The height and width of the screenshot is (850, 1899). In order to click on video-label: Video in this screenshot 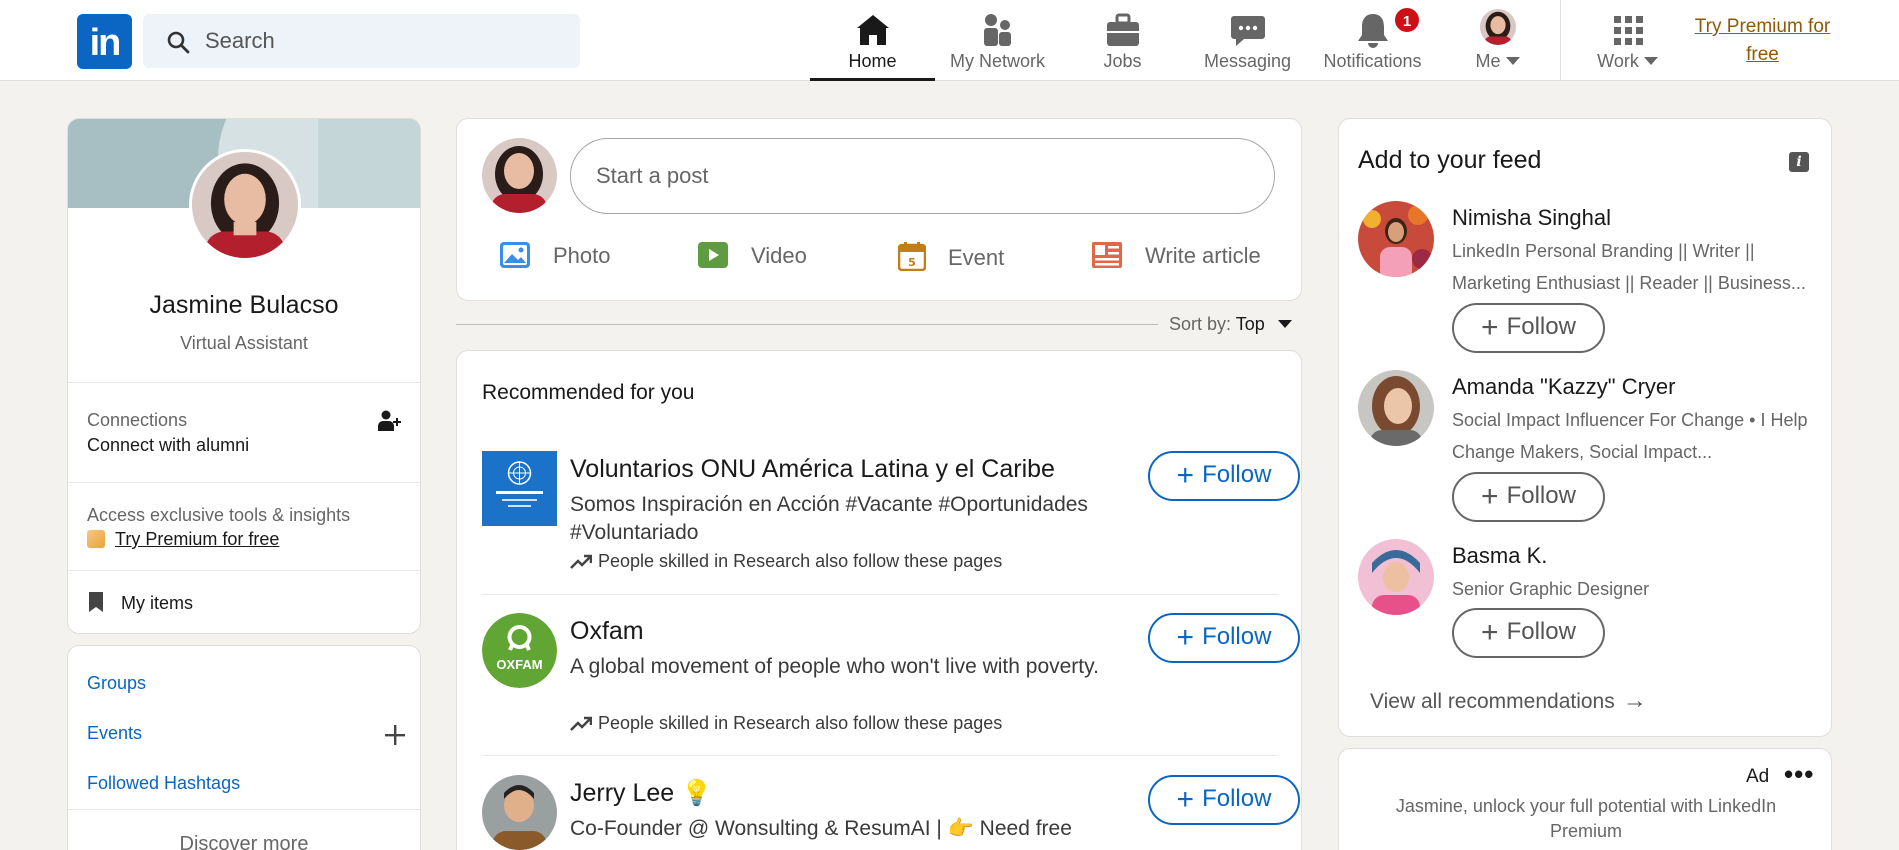, I will do `click(779, 255)`.